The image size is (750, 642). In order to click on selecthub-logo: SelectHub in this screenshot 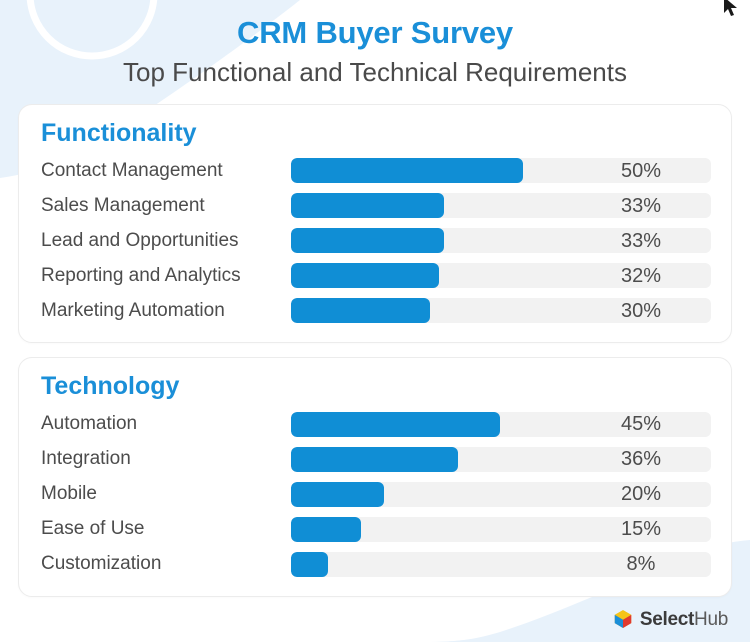, I will do `click(670, 619)`.